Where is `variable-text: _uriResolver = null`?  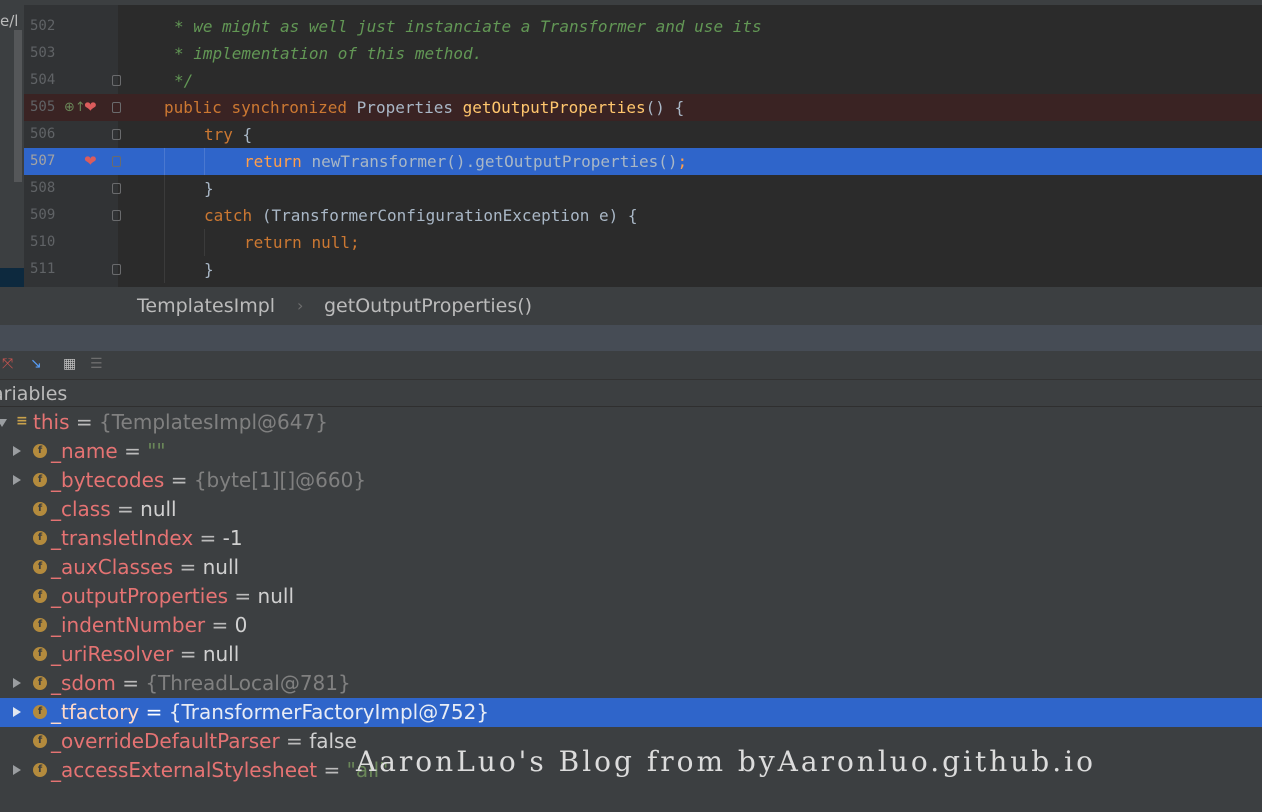 variable-text: _uriResolver = null is located at coordinates (145, 654).